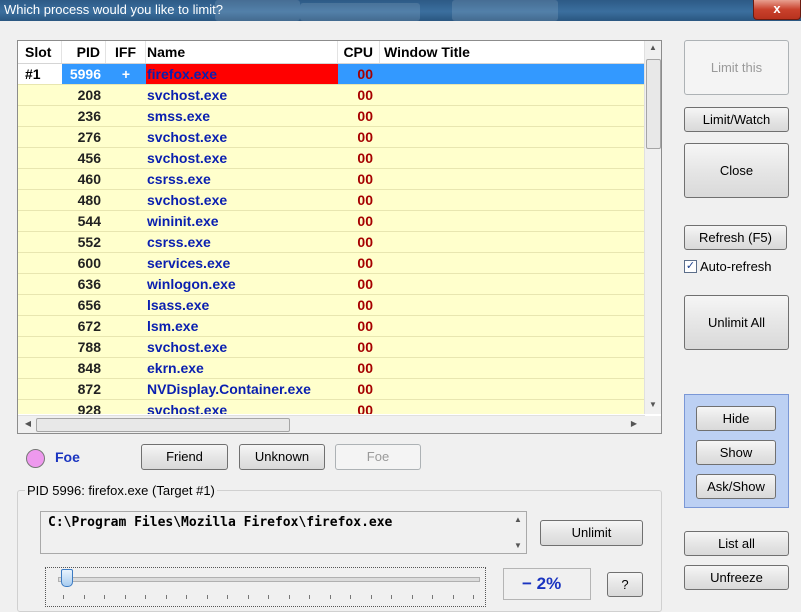 This screenshot has height=612, width=801. Describe the element at coordinates (40, 74) in the screenshot. I see `cell-slot: #1` at that location.